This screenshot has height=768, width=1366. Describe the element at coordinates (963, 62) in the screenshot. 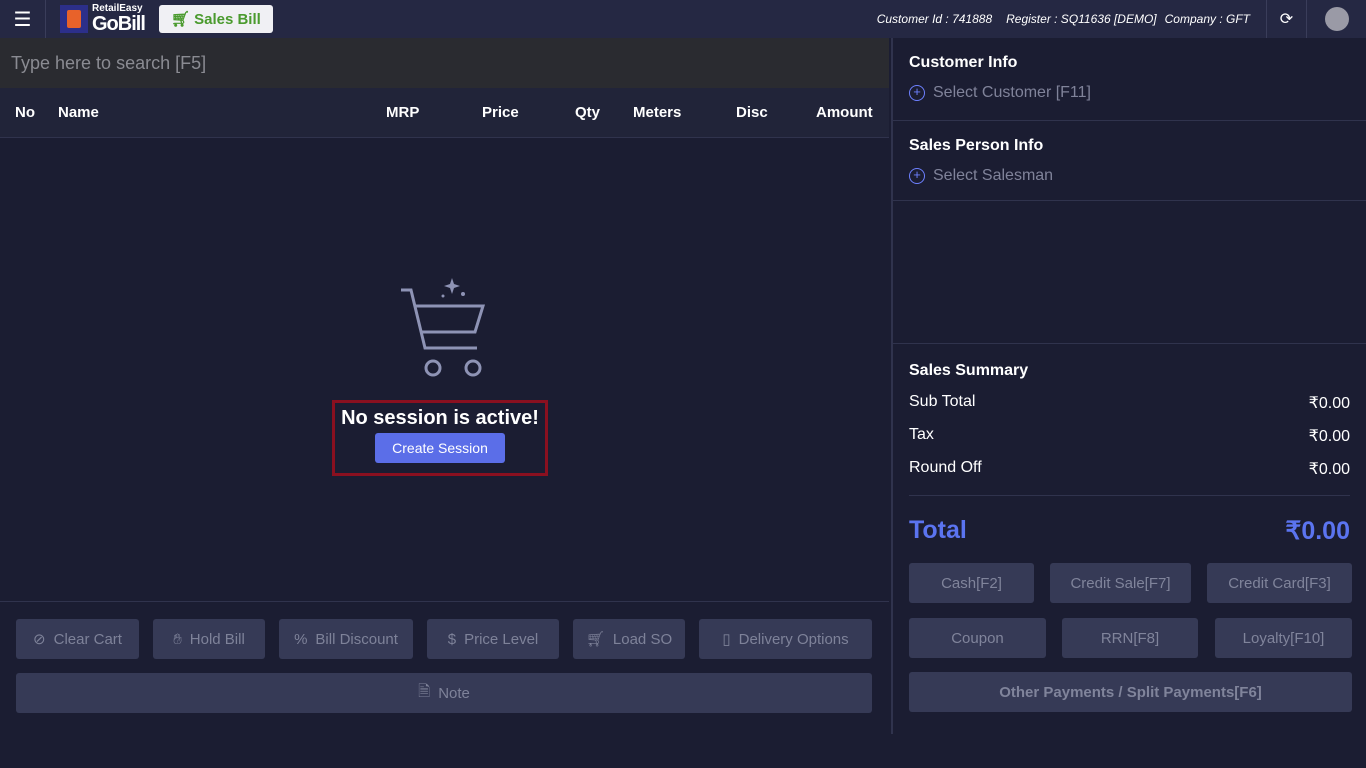

I see `customer-info-title: Customer Info` at that location.